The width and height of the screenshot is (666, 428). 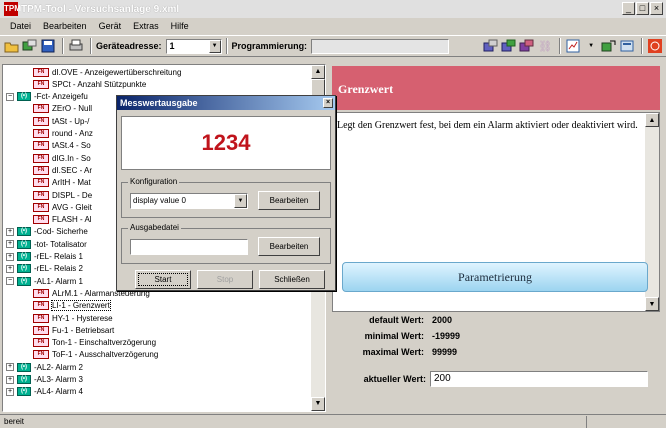 I want to click on tree-item-group: + (•) -rEL- Relais 1, so click(x=44, y=257).